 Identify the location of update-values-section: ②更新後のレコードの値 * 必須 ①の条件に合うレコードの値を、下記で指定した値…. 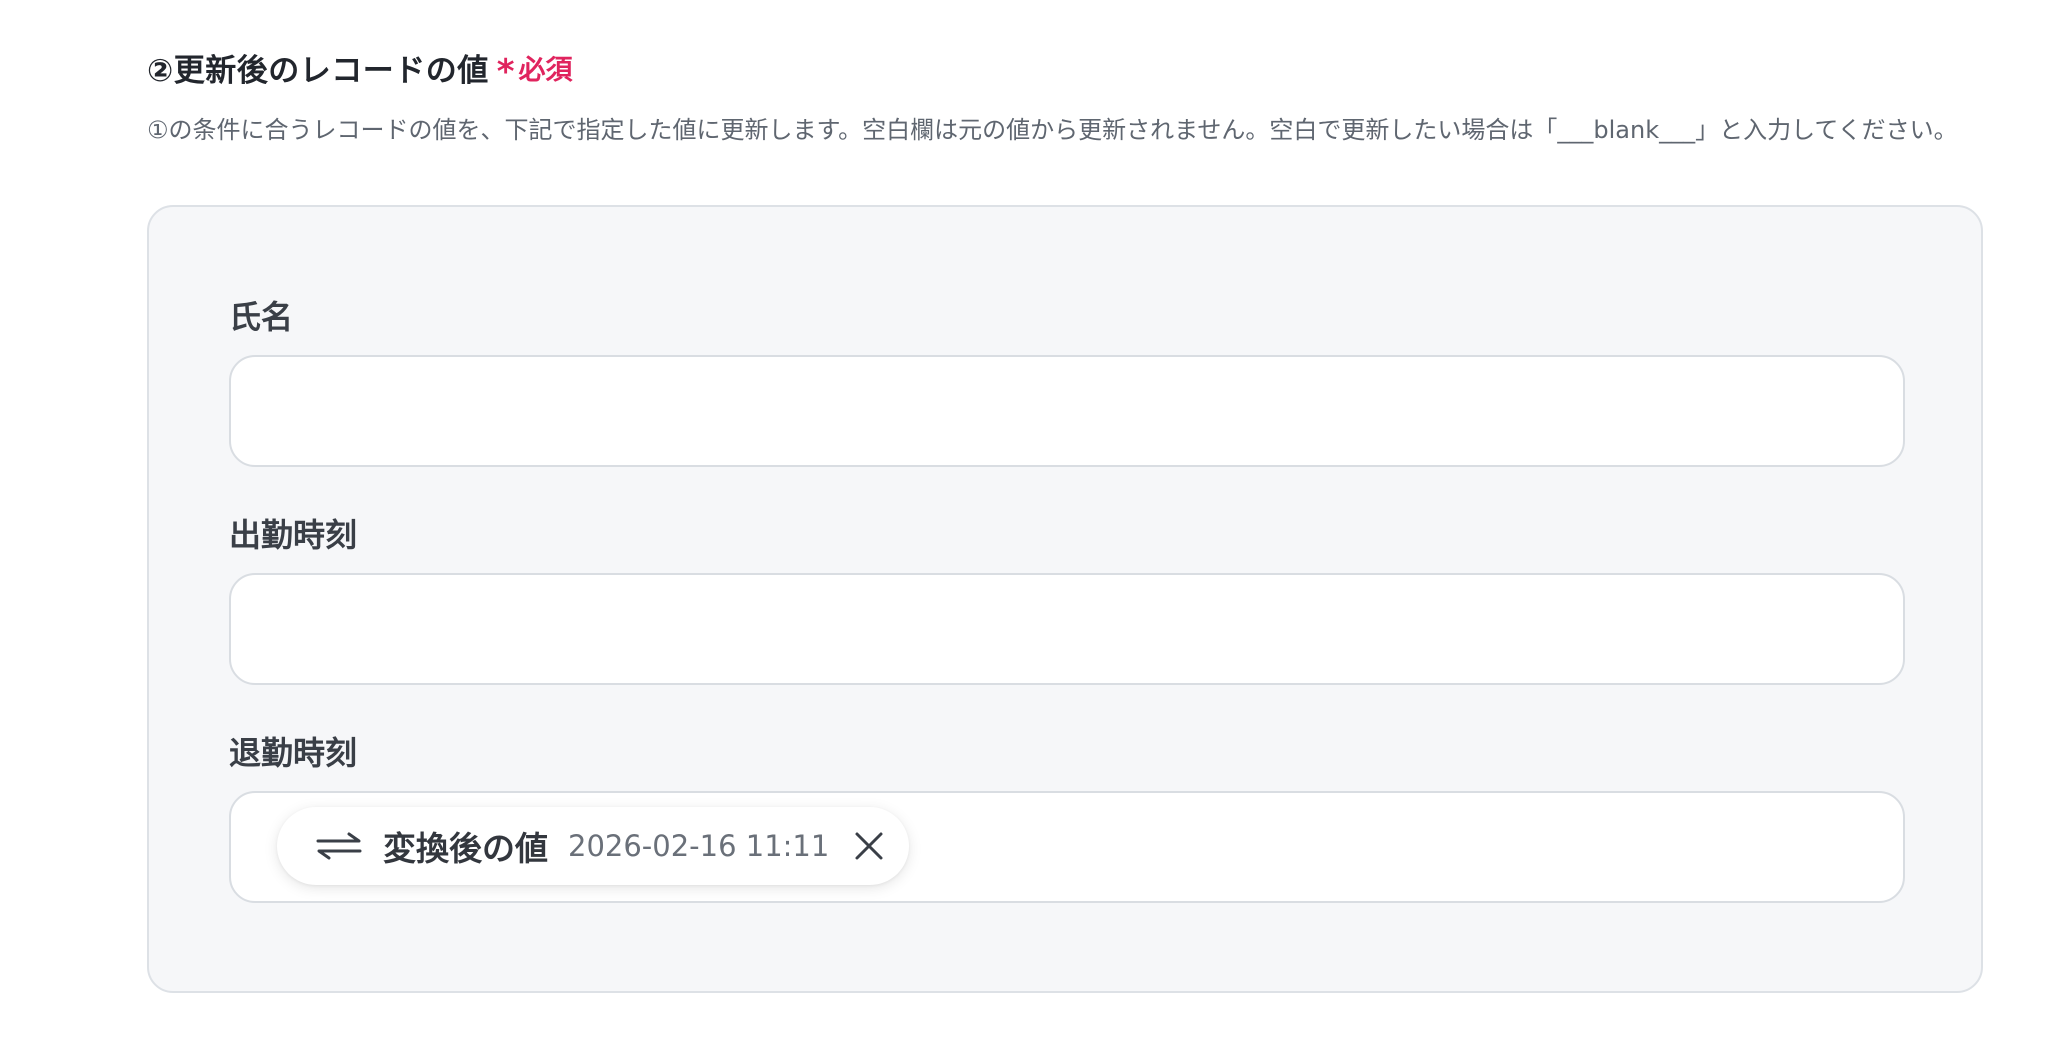
(1067, 96).